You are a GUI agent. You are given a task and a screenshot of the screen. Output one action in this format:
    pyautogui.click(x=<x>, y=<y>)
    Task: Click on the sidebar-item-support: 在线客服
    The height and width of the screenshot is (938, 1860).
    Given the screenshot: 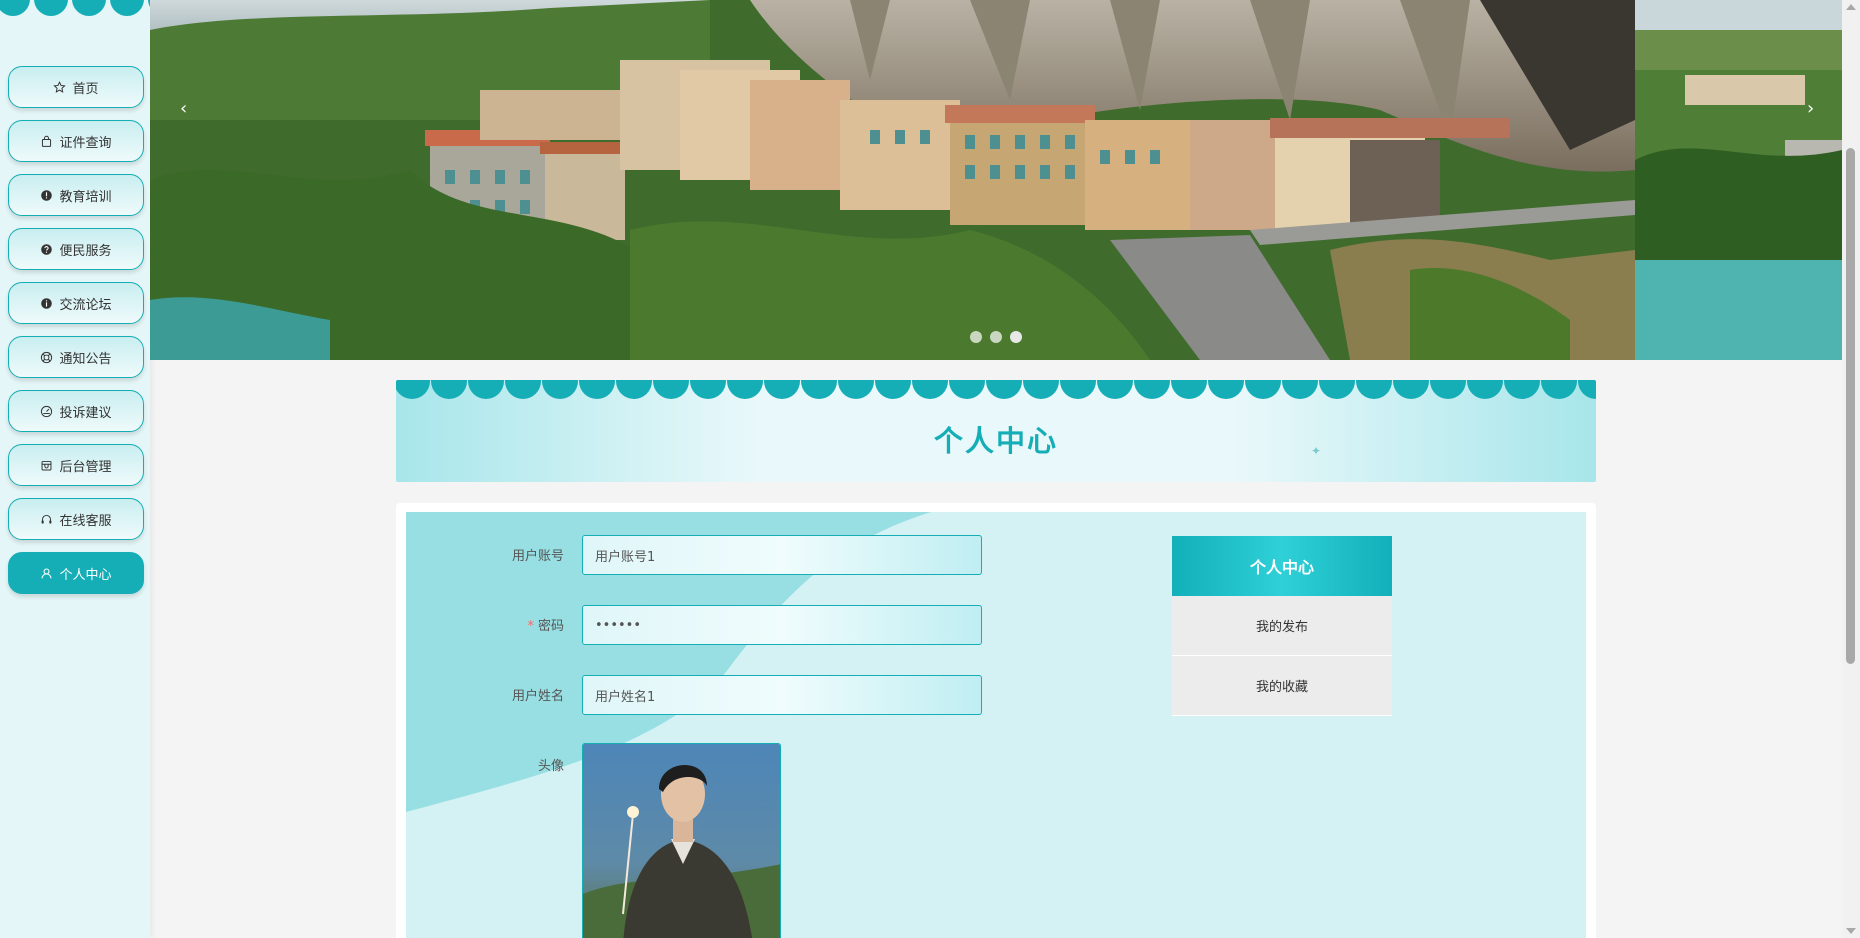 What is the action you would take?
    pyautogui.click(x=76, y=519)
    